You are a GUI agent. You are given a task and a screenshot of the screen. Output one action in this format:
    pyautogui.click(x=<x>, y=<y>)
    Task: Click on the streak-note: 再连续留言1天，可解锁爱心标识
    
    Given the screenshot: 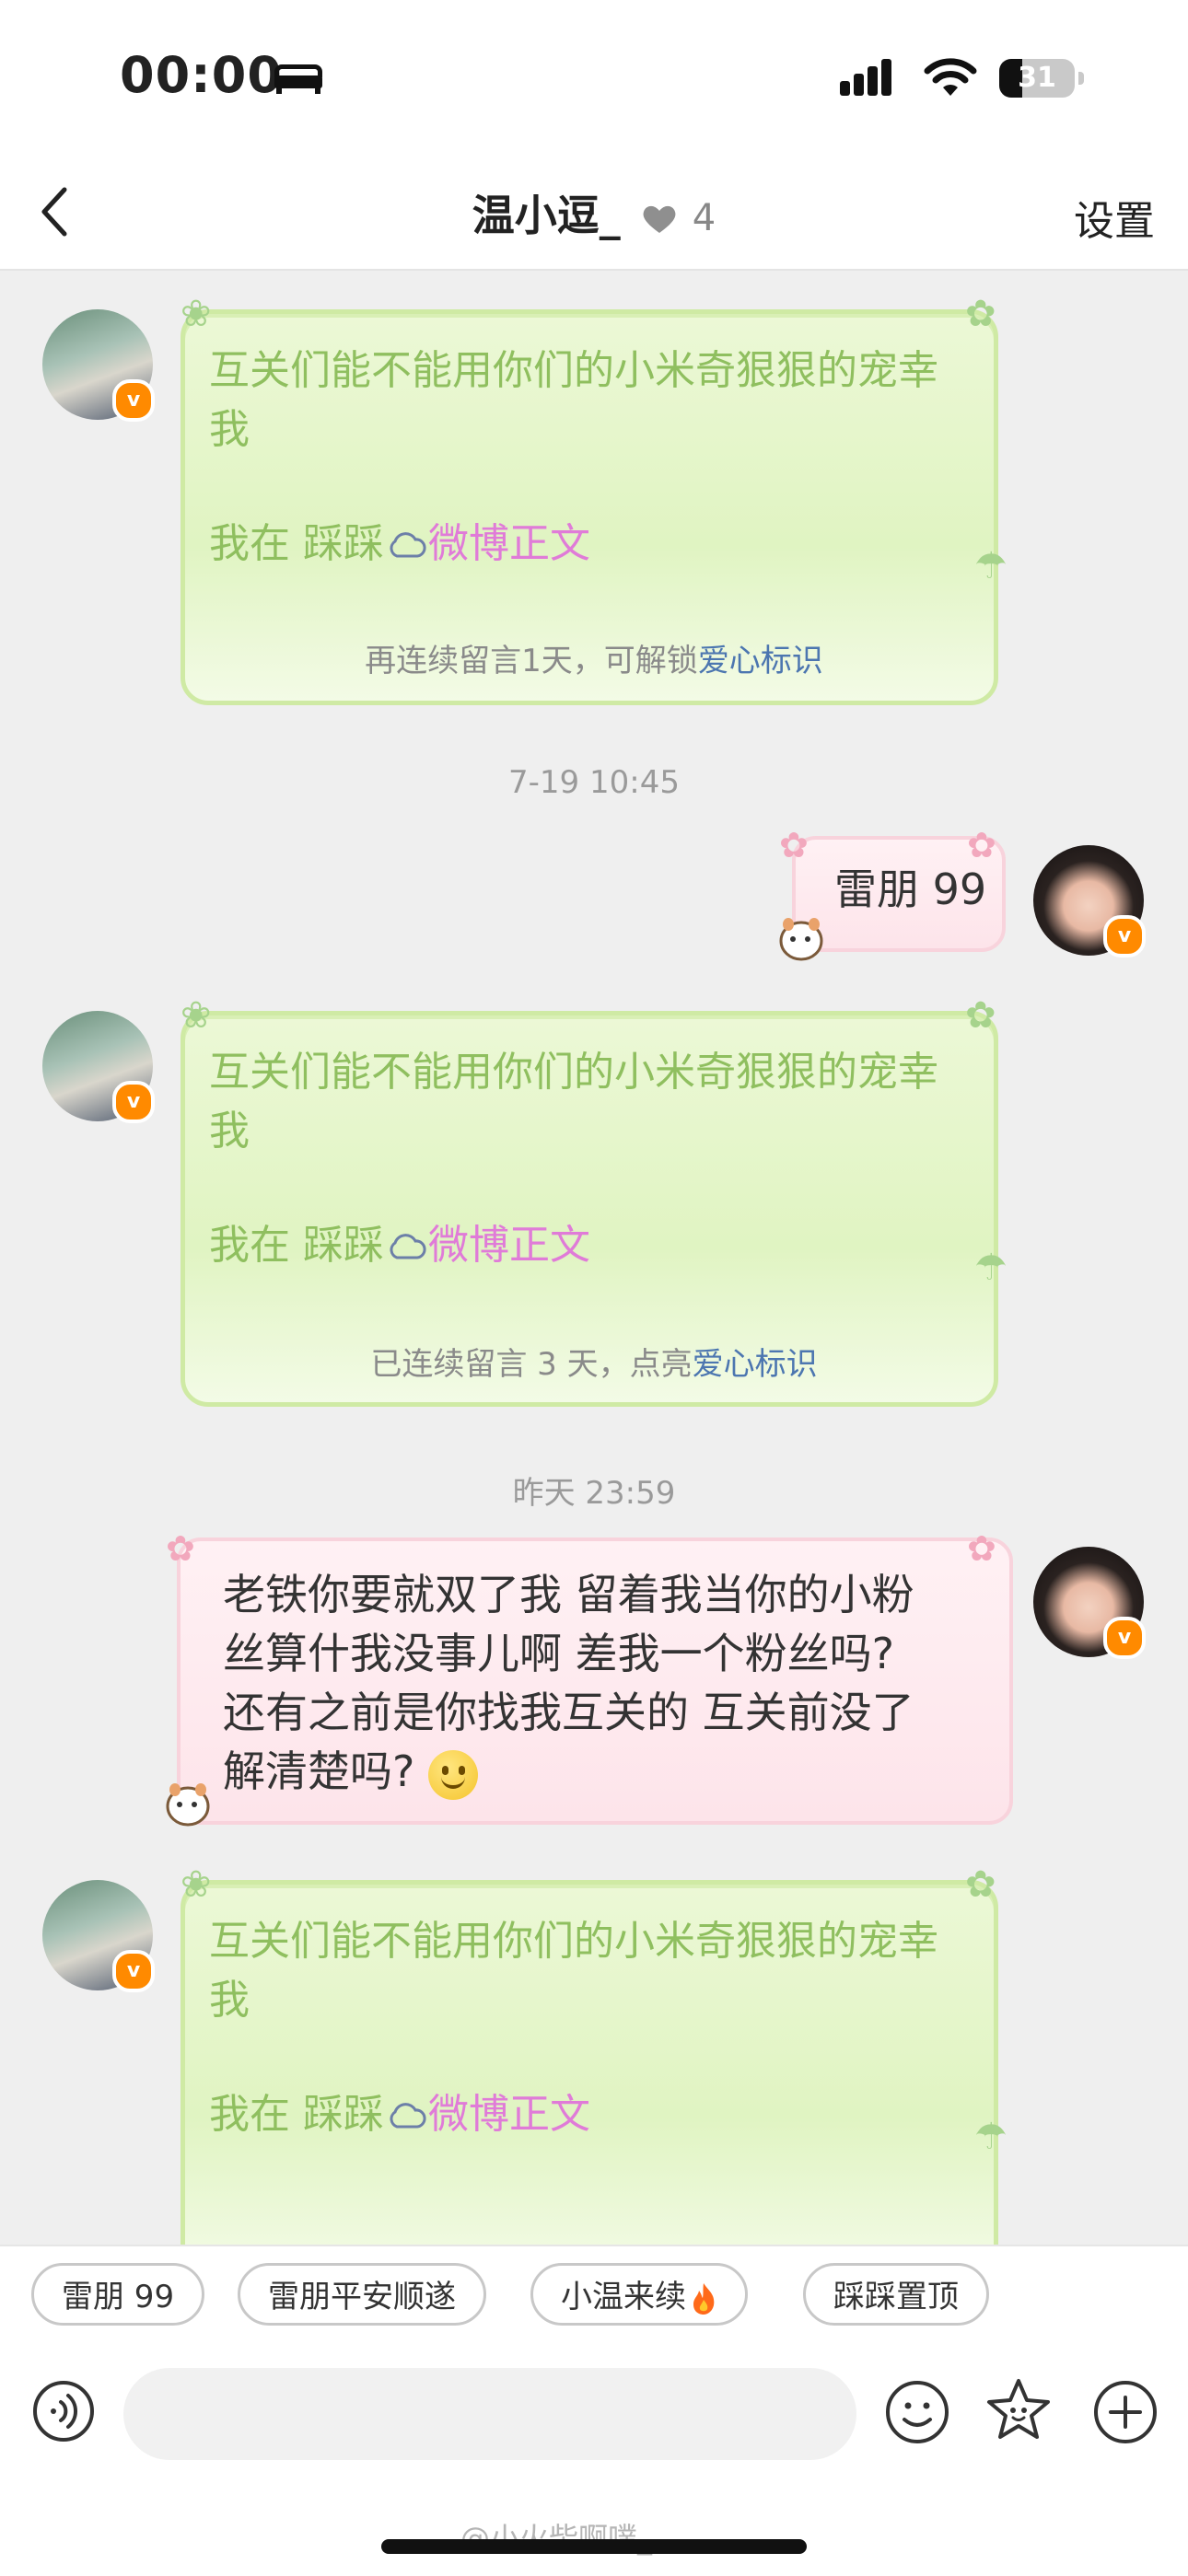 What is the action you would take?
    pyautogui.click(x=594, y=657)
    